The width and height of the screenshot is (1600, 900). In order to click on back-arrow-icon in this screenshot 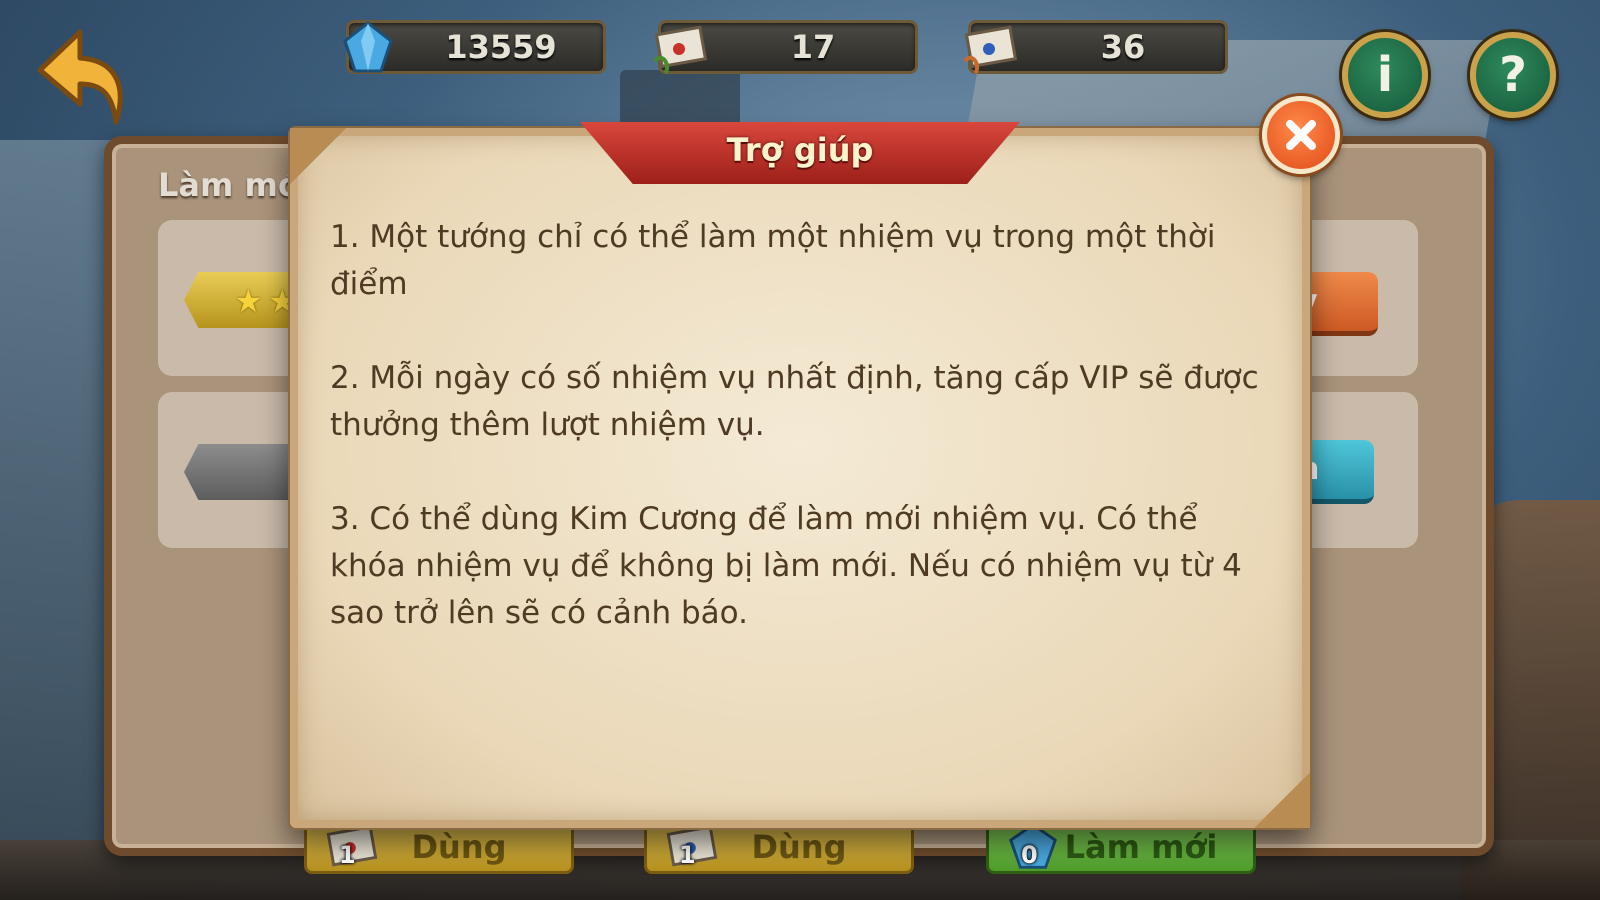, I will do `click(80, 77)`.